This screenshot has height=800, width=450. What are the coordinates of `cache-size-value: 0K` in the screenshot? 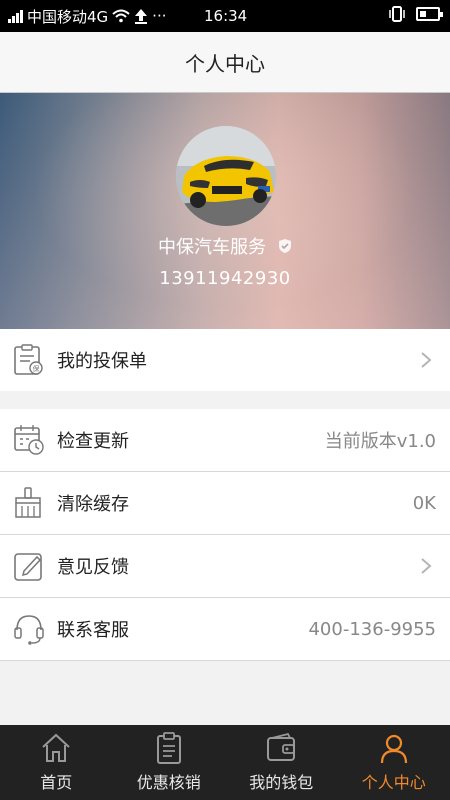 It's located at (424, 503).